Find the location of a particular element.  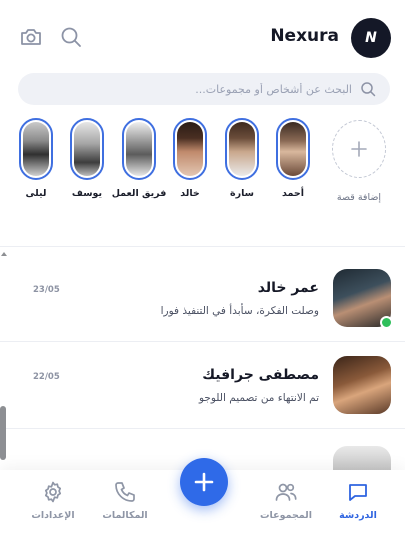

add-story-ring is located at coordinates (359, 149).